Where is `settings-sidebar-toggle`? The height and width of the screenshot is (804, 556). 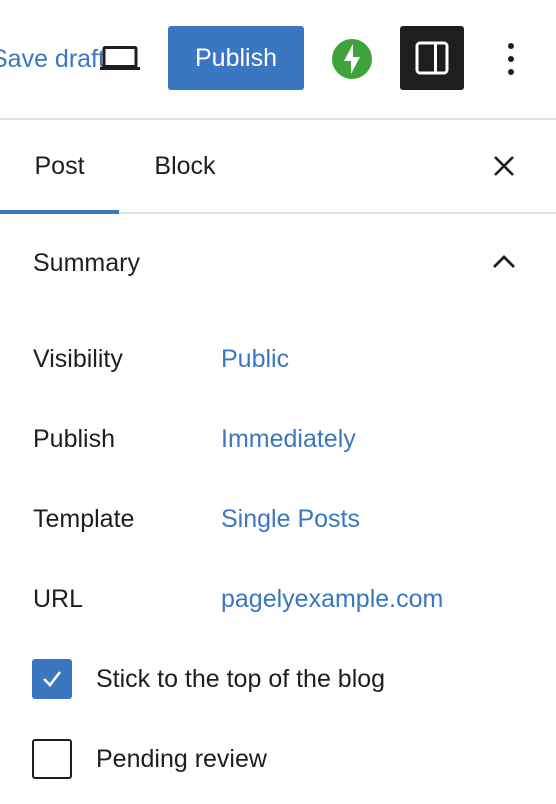
settings-sidebar-toggle is located at coordinates (432, 58).